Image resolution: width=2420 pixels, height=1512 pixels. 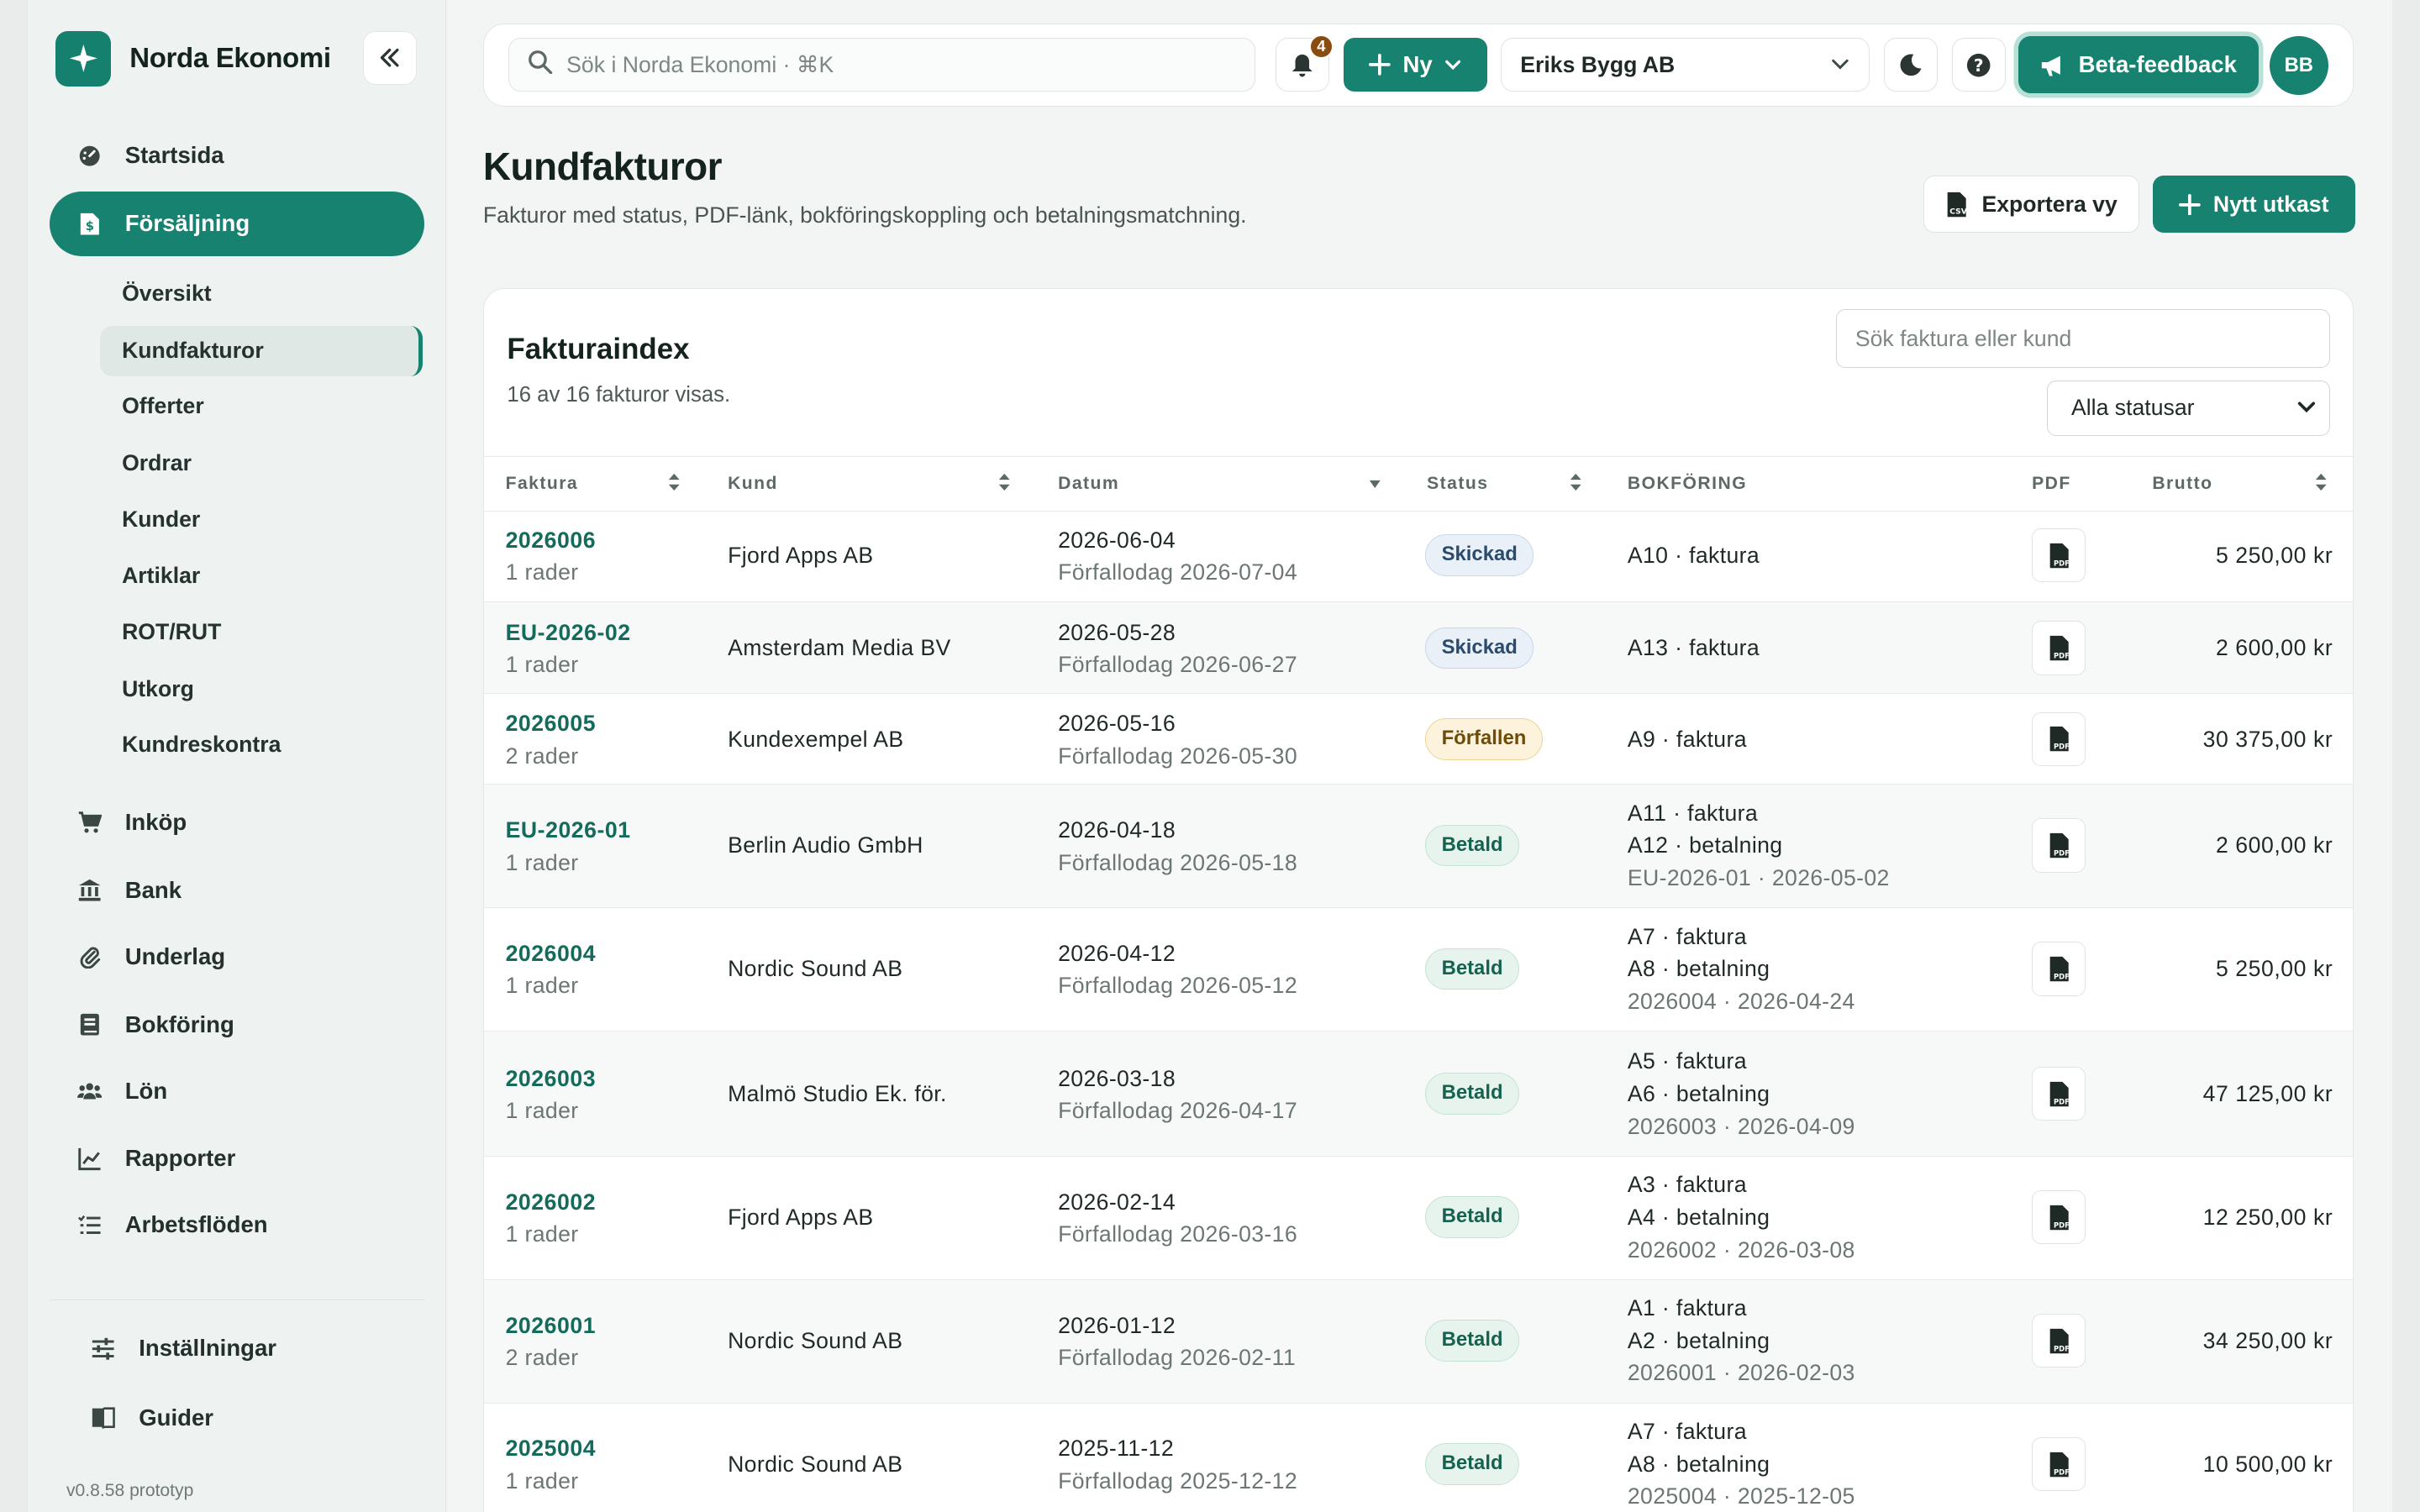 What do you see at coordinates (753, 484) in the screenshot?
I see `column-header-kund: Kund` at bounding box center [753, 484].